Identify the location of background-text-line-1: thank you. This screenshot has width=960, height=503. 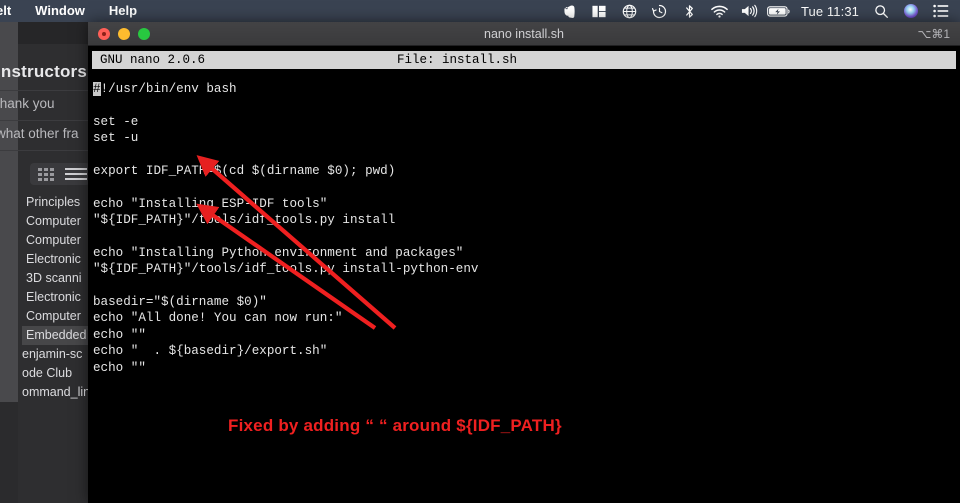
(27, 103).